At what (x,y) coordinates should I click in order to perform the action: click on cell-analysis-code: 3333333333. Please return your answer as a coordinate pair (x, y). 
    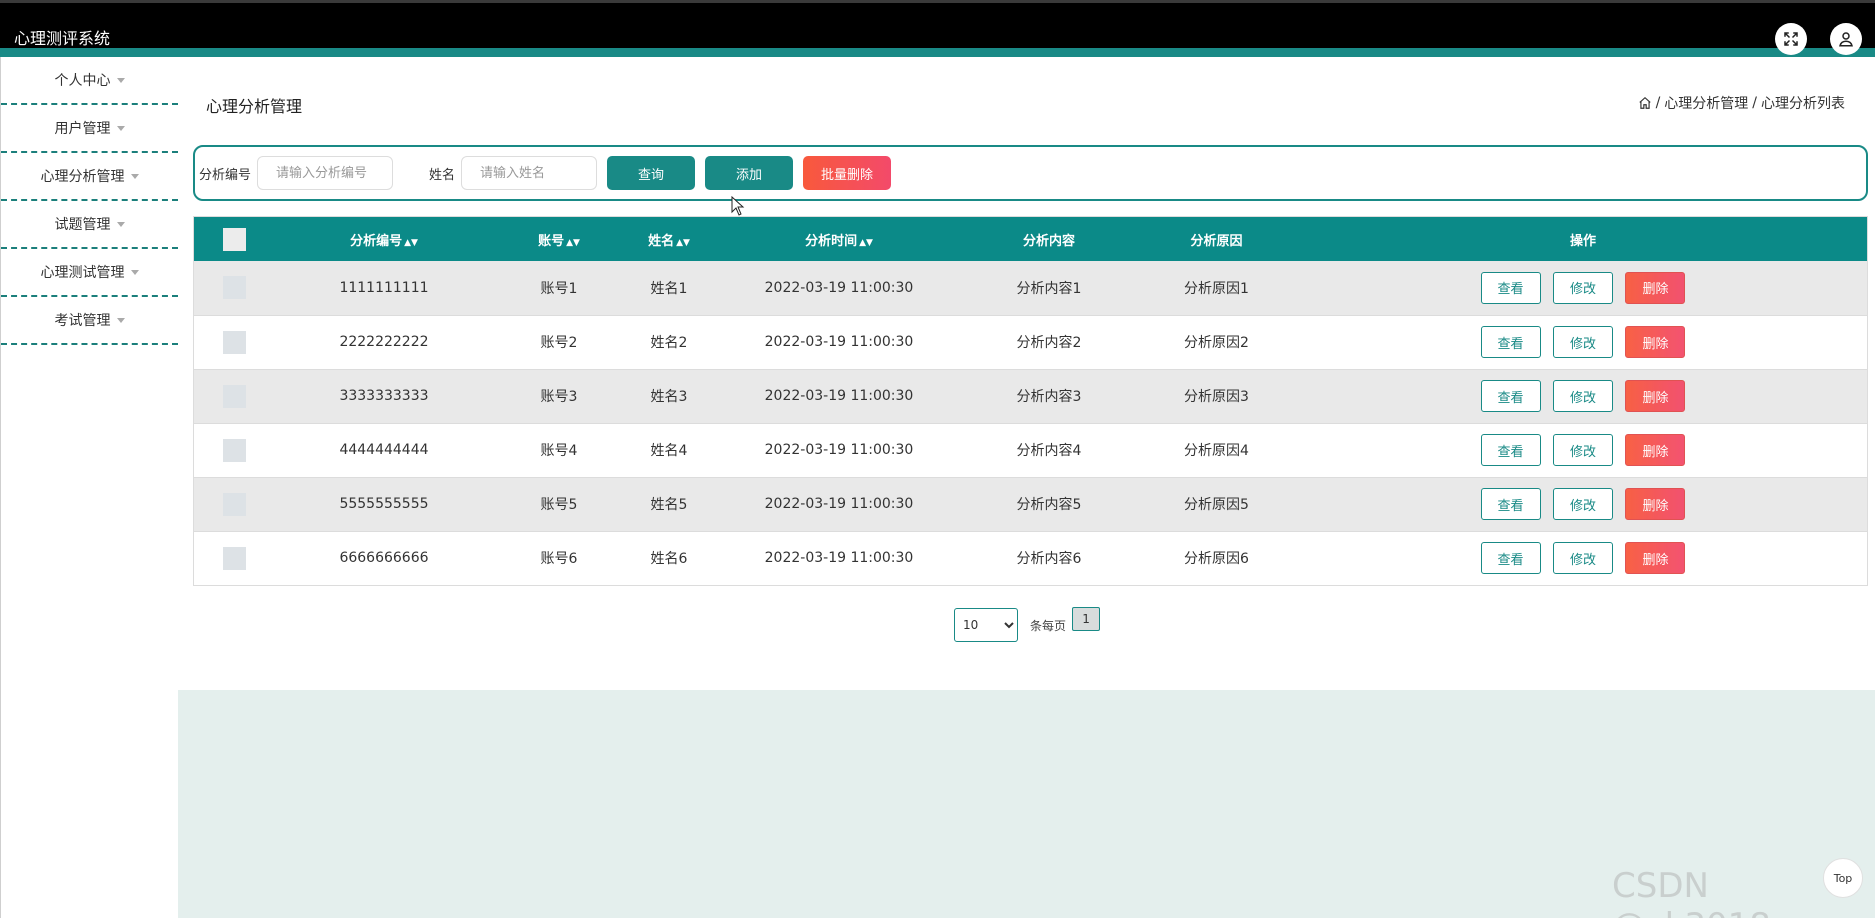
    Looking at the image, I should click on (384, 396).